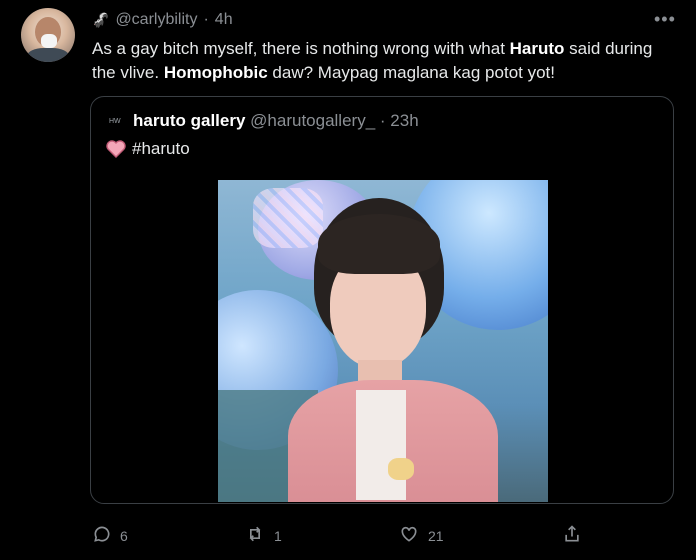 The image size is (696, 560). Describe the element at coordinates (161, 149) in the screenshot. I see `quote-hashtag: #haruto` at that location.